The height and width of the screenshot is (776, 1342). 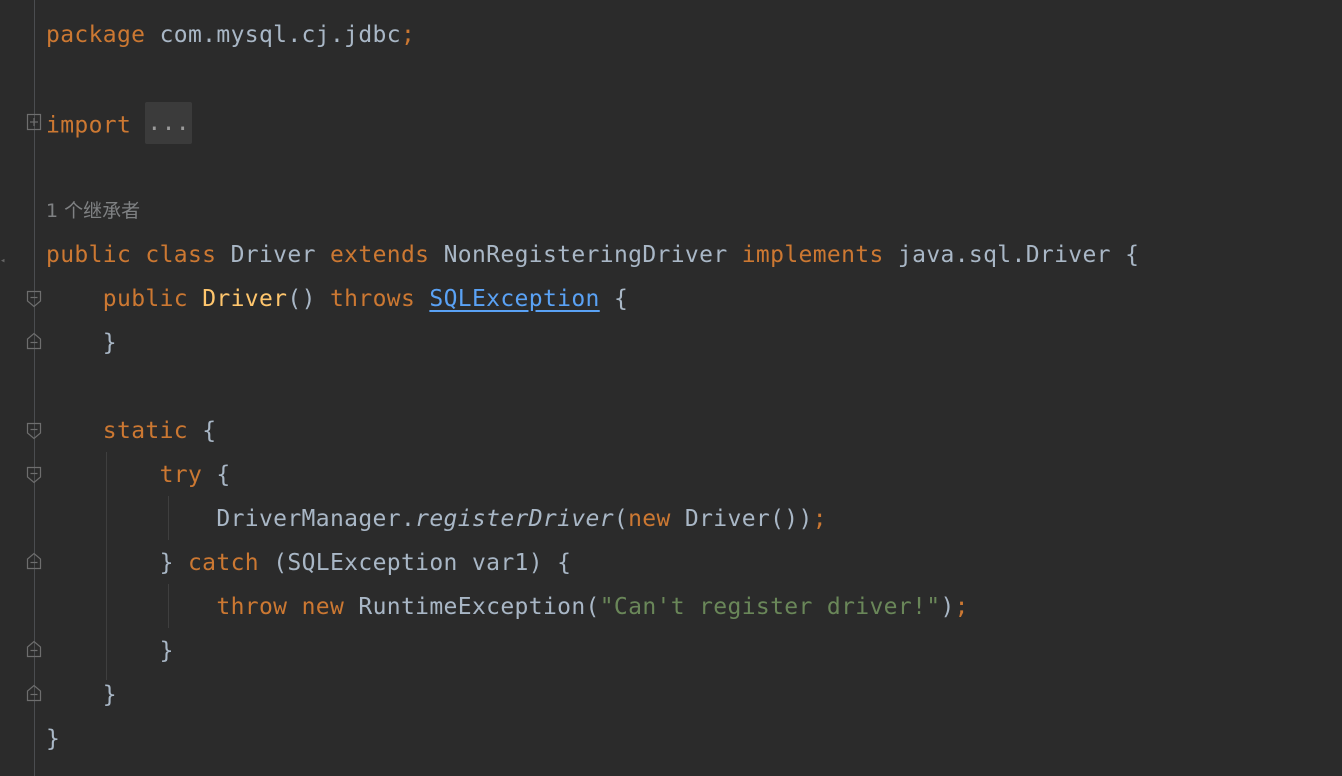 What do you see at coordinates (89, 125) in the screenshot?
I see `keyword: import` at bounding box center [89, 125].